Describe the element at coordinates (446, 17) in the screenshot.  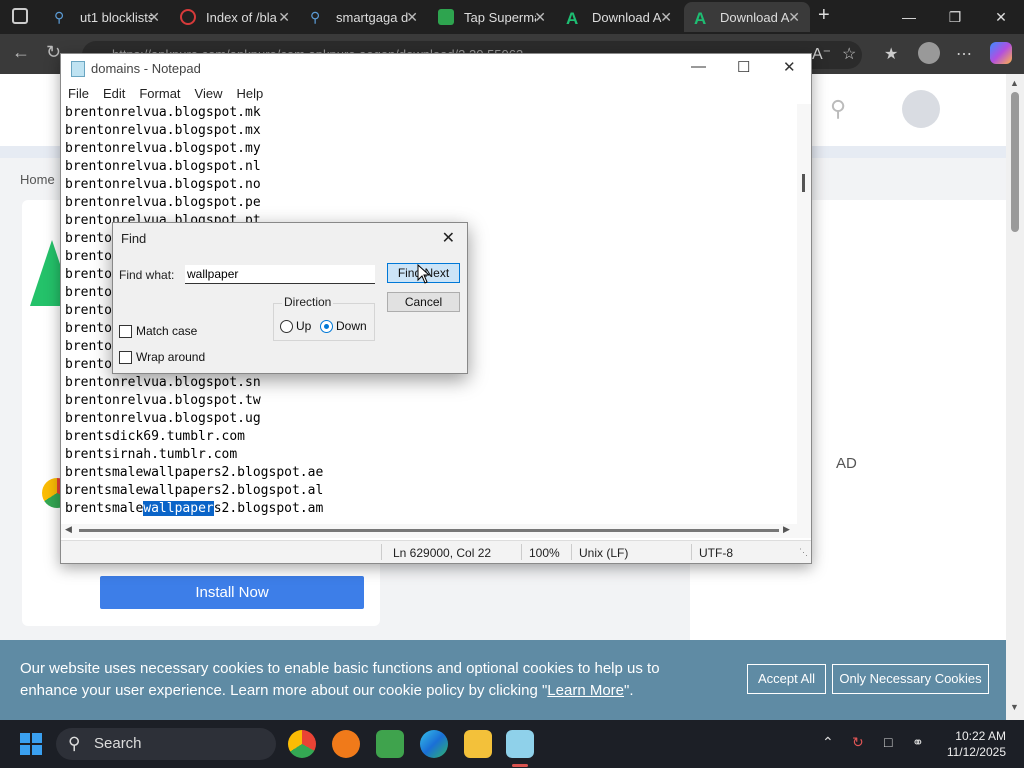
I see `tap-icon` at that location.